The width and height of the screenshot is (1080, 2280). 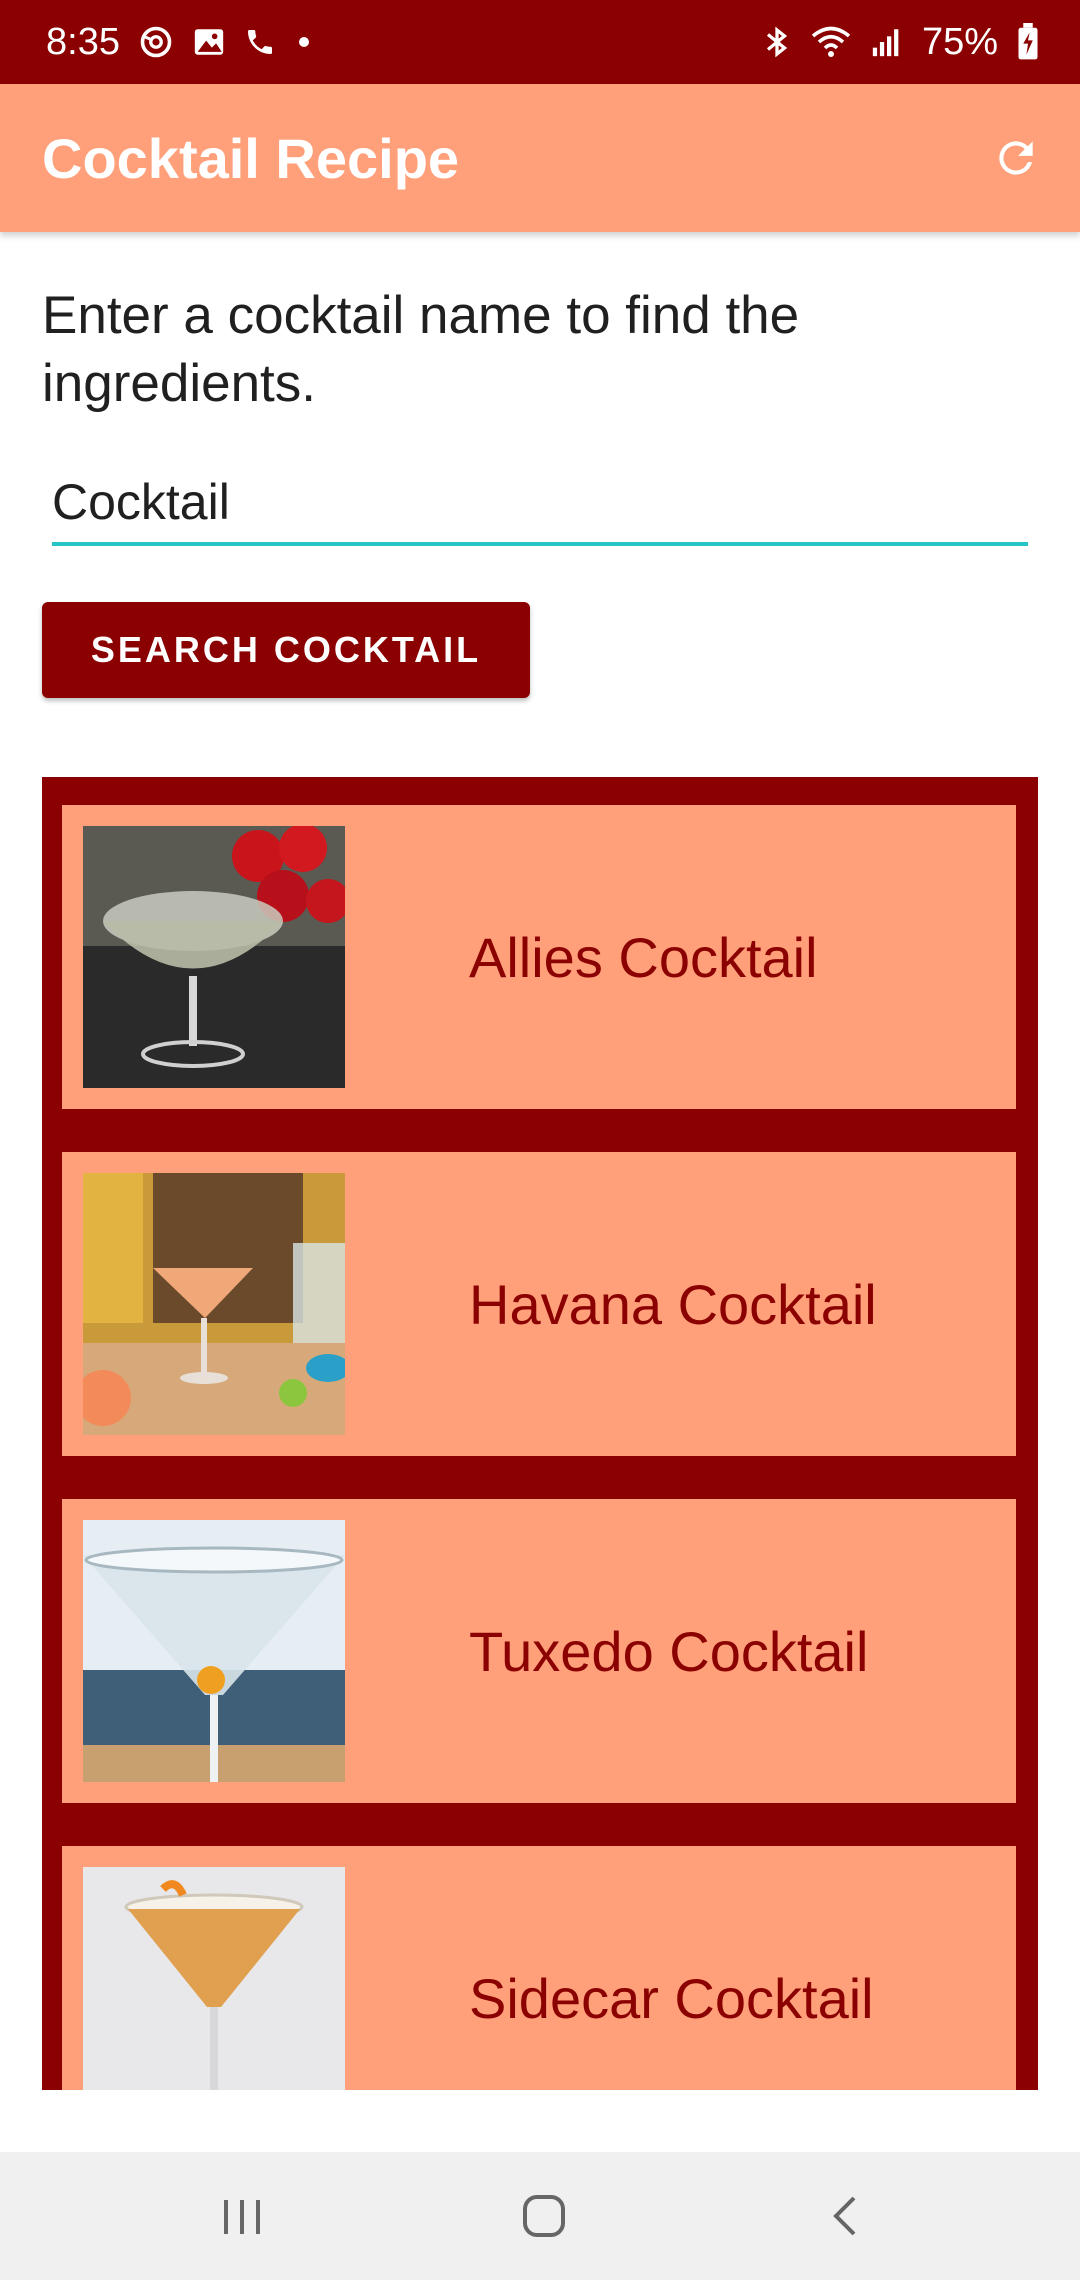 I want to click on result-card-allies: Allies Cocktail, so click(x=539, y=957).